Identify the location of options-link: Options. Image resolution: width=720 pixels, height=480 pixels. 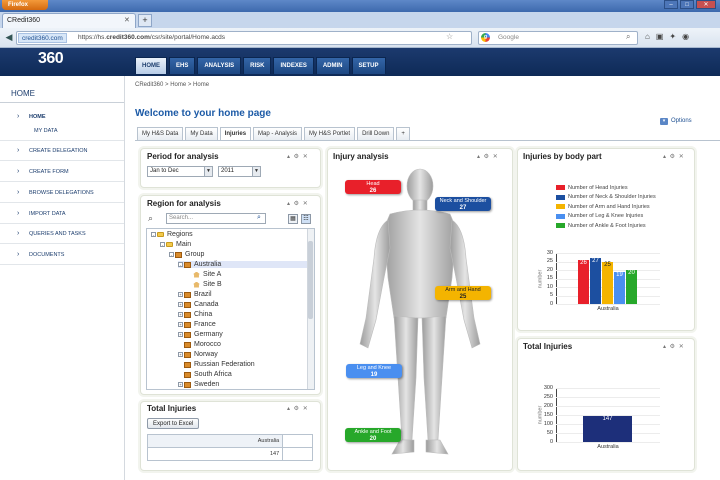
(681, 121).